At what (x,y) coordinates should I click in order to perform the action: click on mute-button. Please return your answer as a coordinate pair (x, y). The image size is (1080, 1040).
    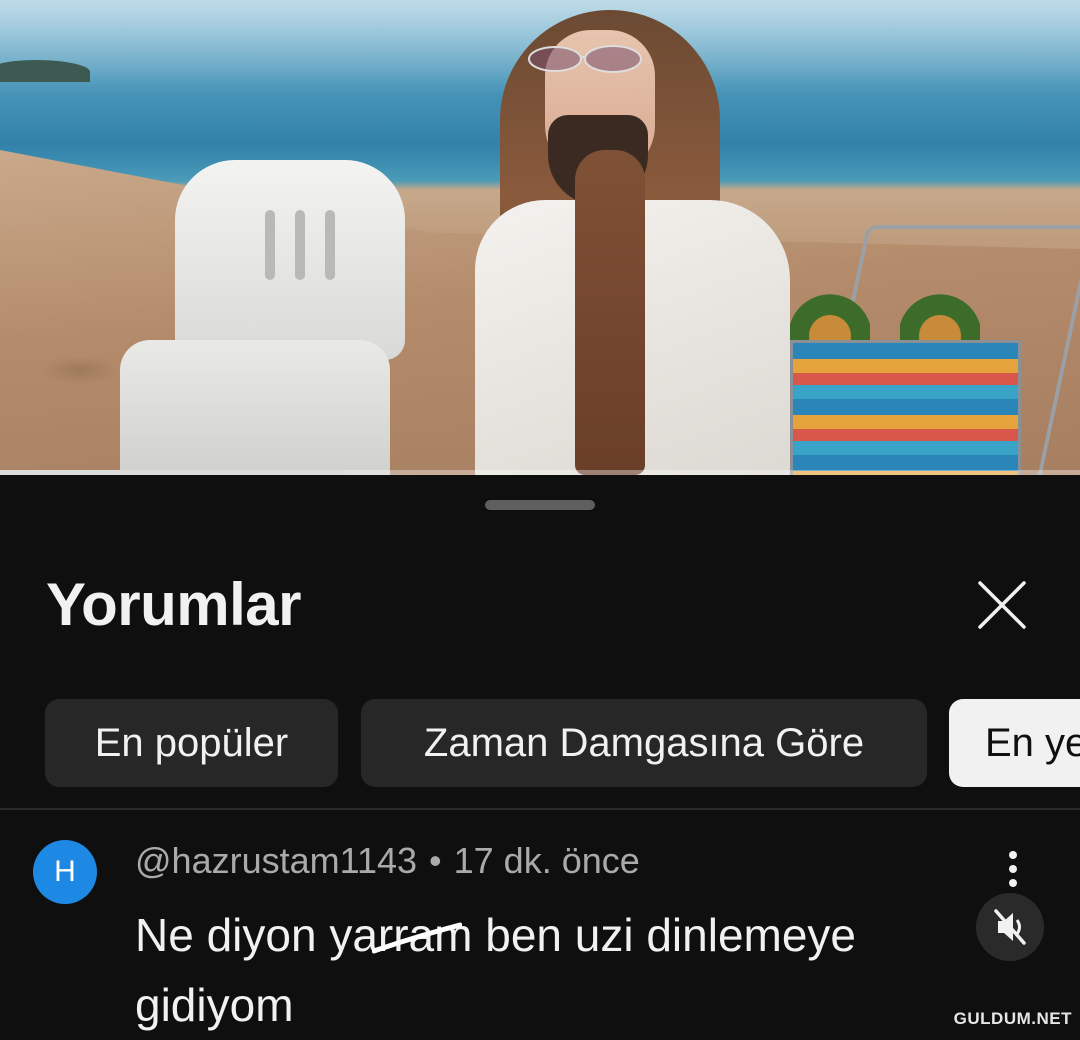
    Looking at the image, I should click on (1010, 927).